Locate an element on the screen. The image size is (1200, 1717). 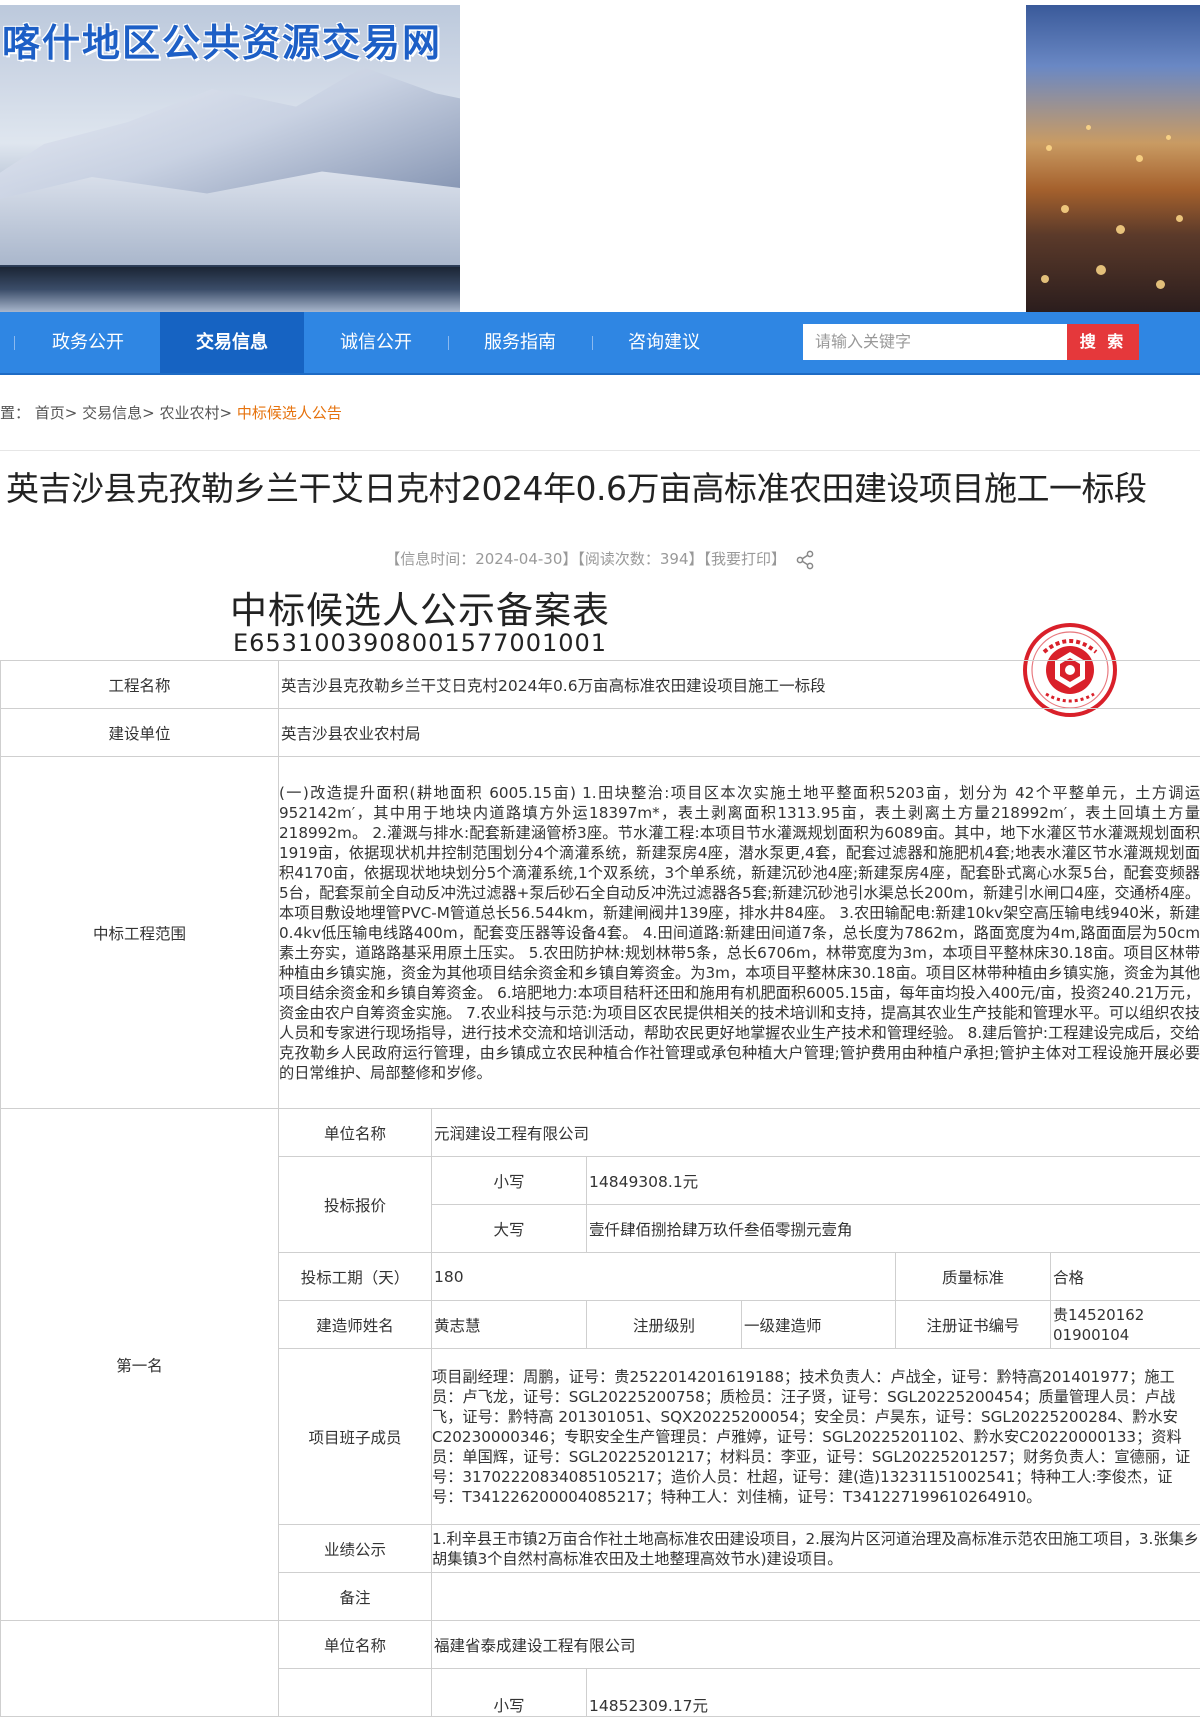
second-unit-value: 福建省泰成建设工程有限公司 is located at coordinates (816, 1645).